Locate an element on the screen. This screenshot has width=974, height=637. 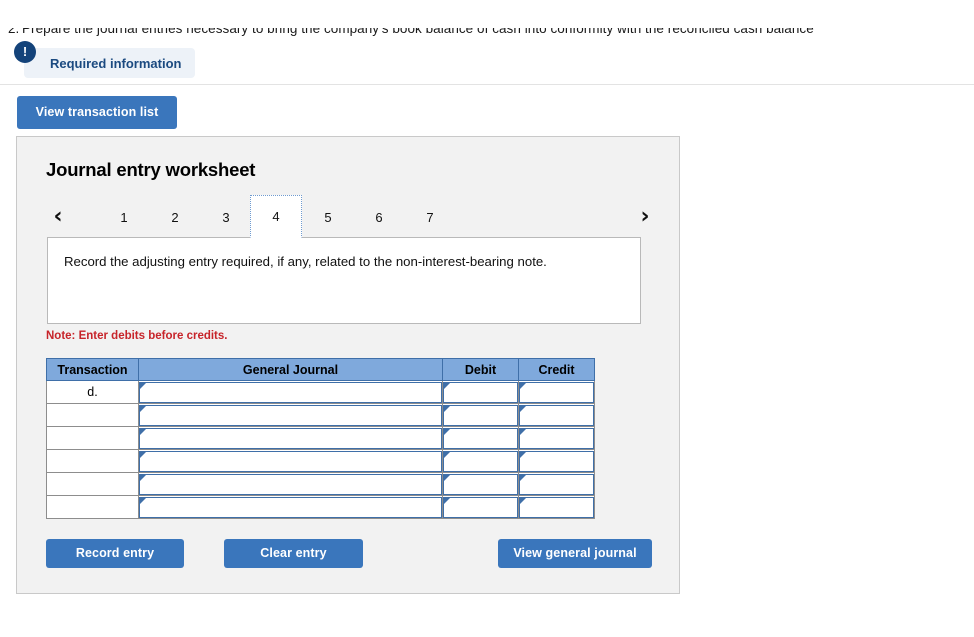
tab-4: 4 is located at coordinates (276, 216).